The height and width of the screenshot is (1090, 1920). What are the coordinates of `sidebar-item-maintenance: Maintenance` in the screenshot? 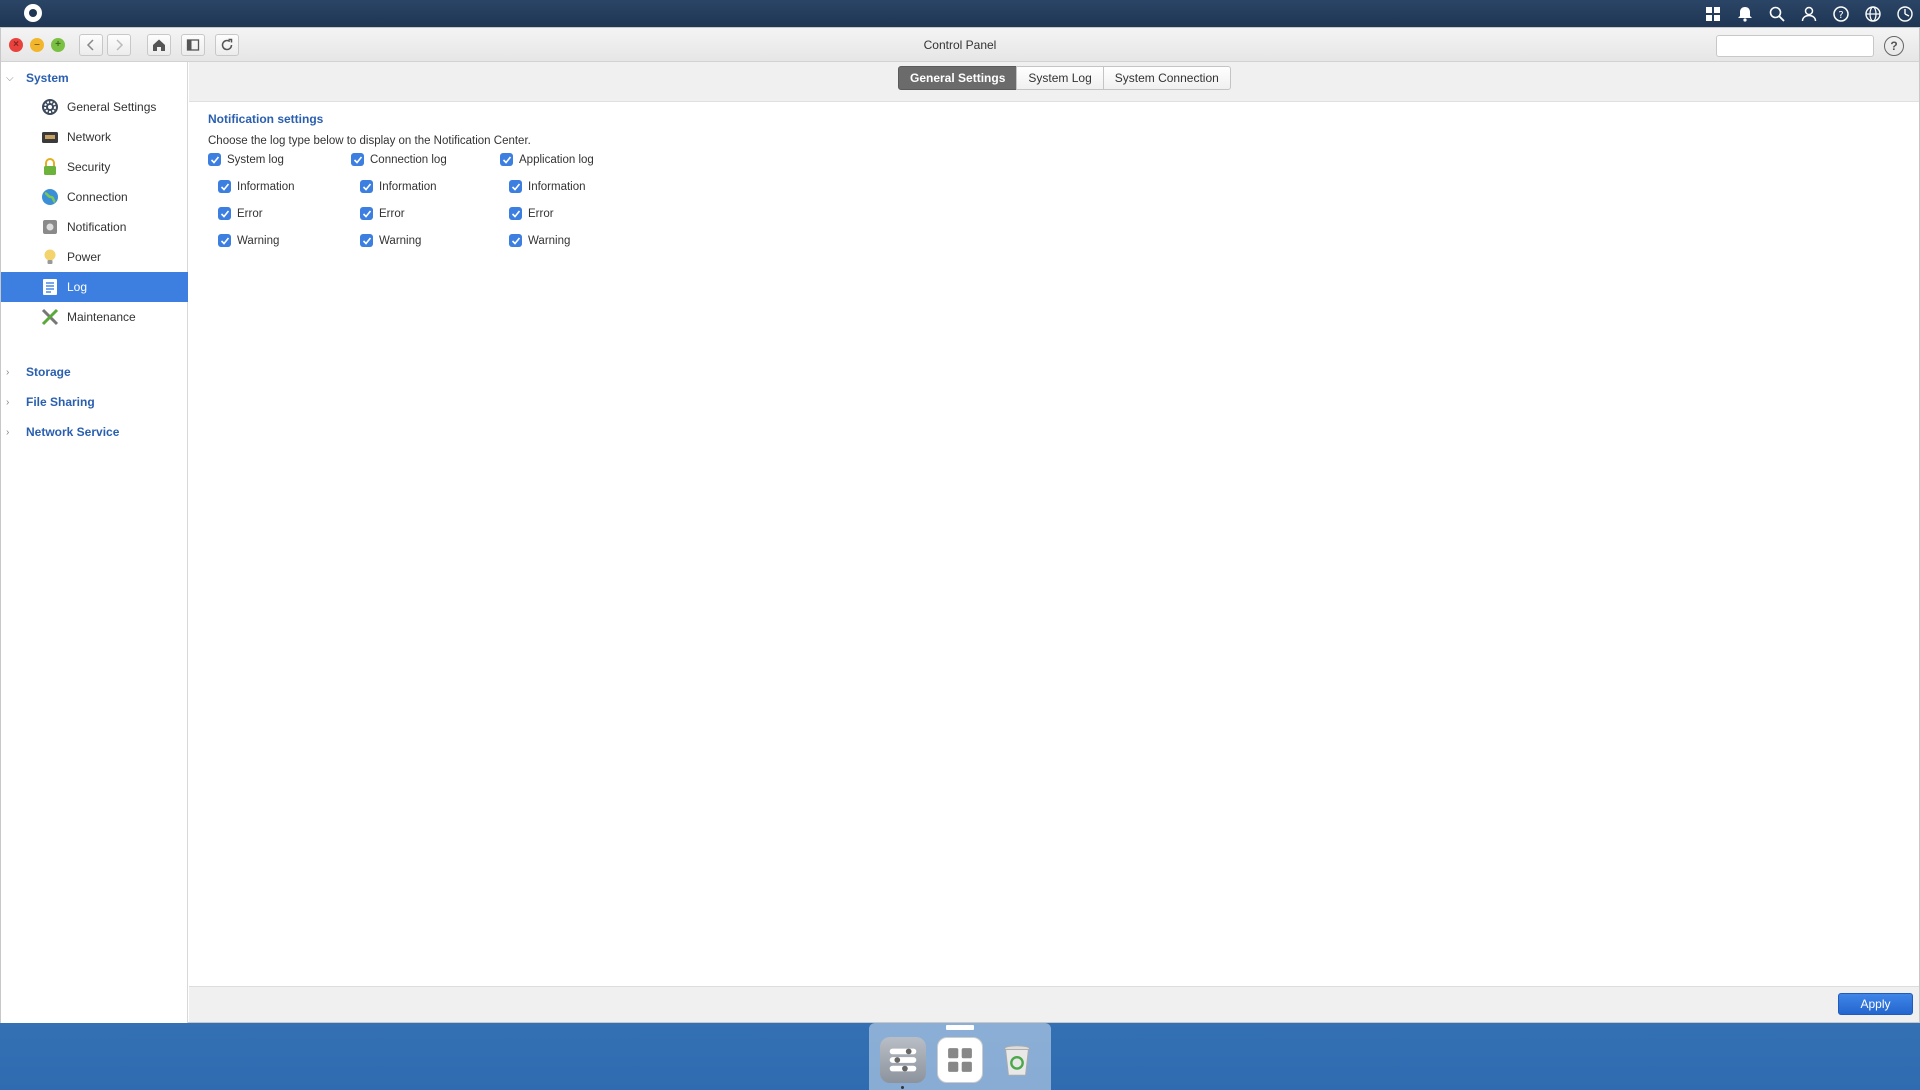 It's located at (94, 317).